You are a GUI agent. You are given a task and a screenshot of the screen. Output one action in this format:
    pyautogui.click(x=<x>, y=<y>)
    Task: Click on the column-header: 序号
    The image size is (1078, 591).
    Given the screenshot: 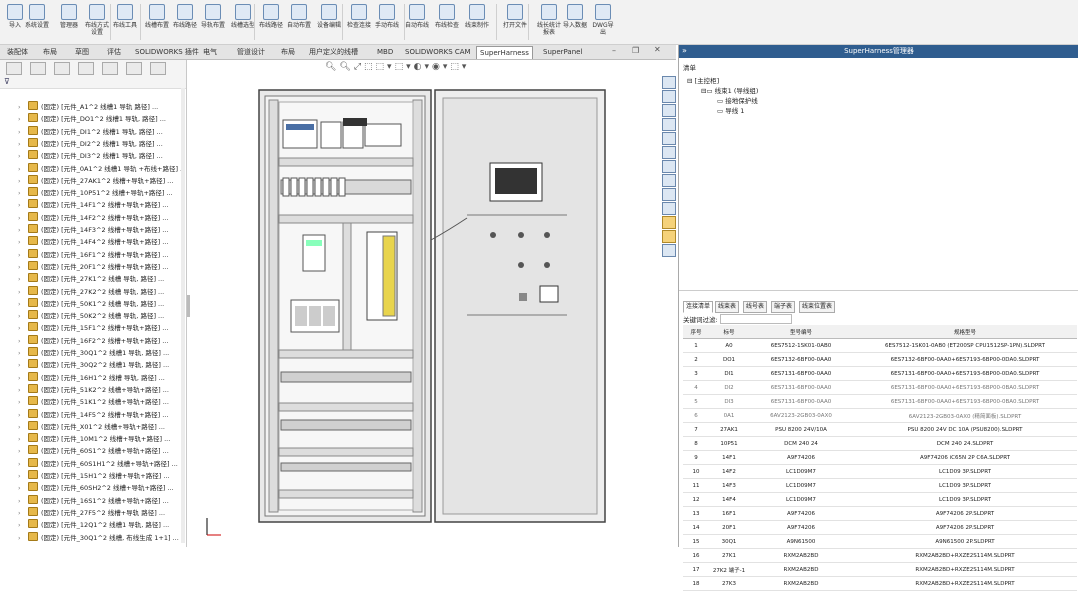 What is the action you would take?
    pyautogui.click(x=696, y=332)
    